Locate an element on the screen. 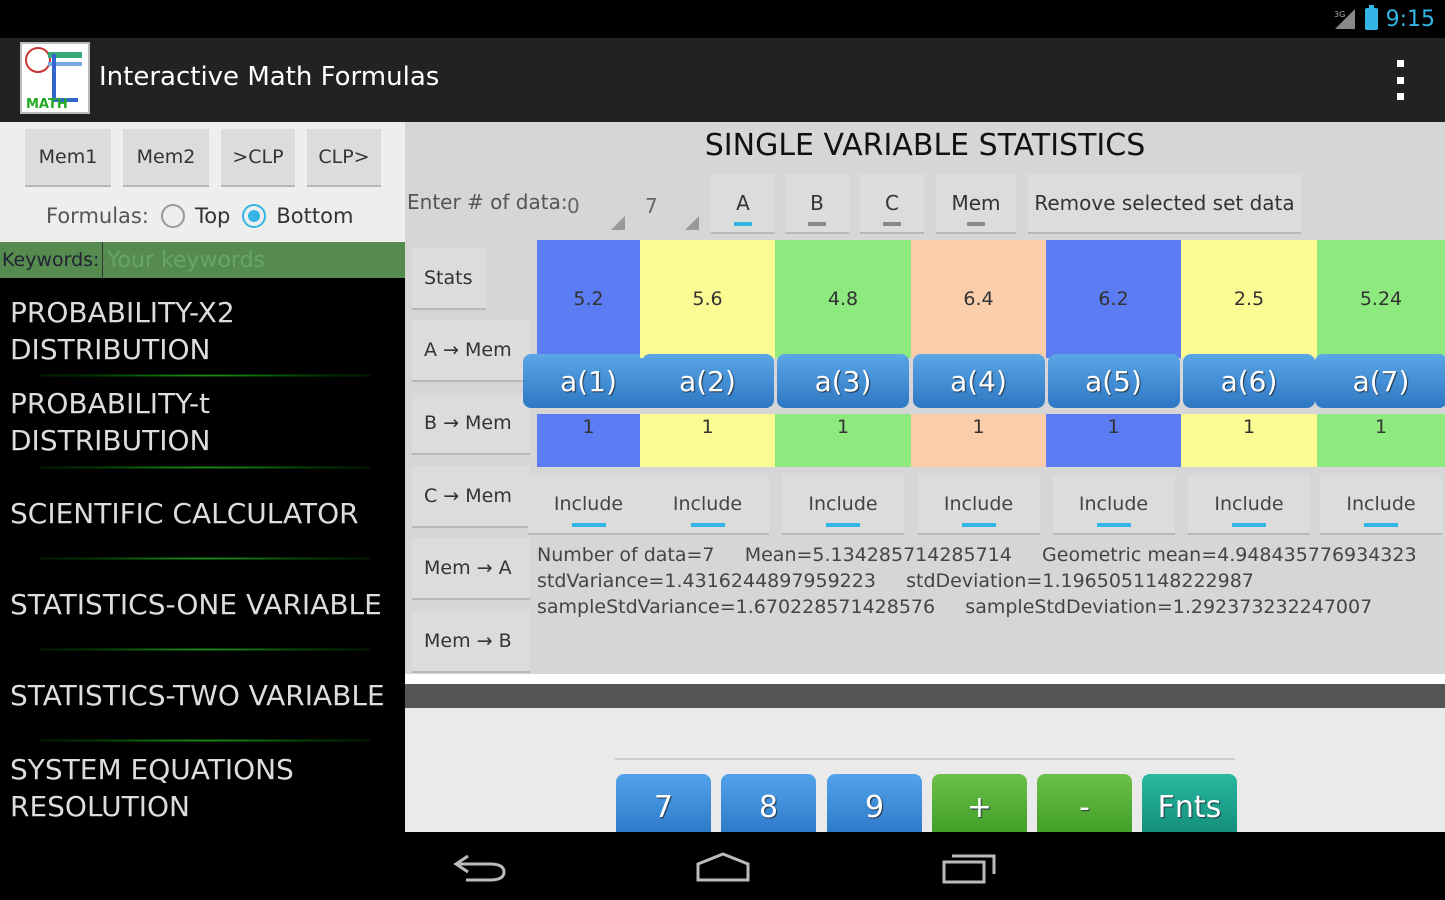  set-mem-button: Mem is located at coordinates (976, 204).